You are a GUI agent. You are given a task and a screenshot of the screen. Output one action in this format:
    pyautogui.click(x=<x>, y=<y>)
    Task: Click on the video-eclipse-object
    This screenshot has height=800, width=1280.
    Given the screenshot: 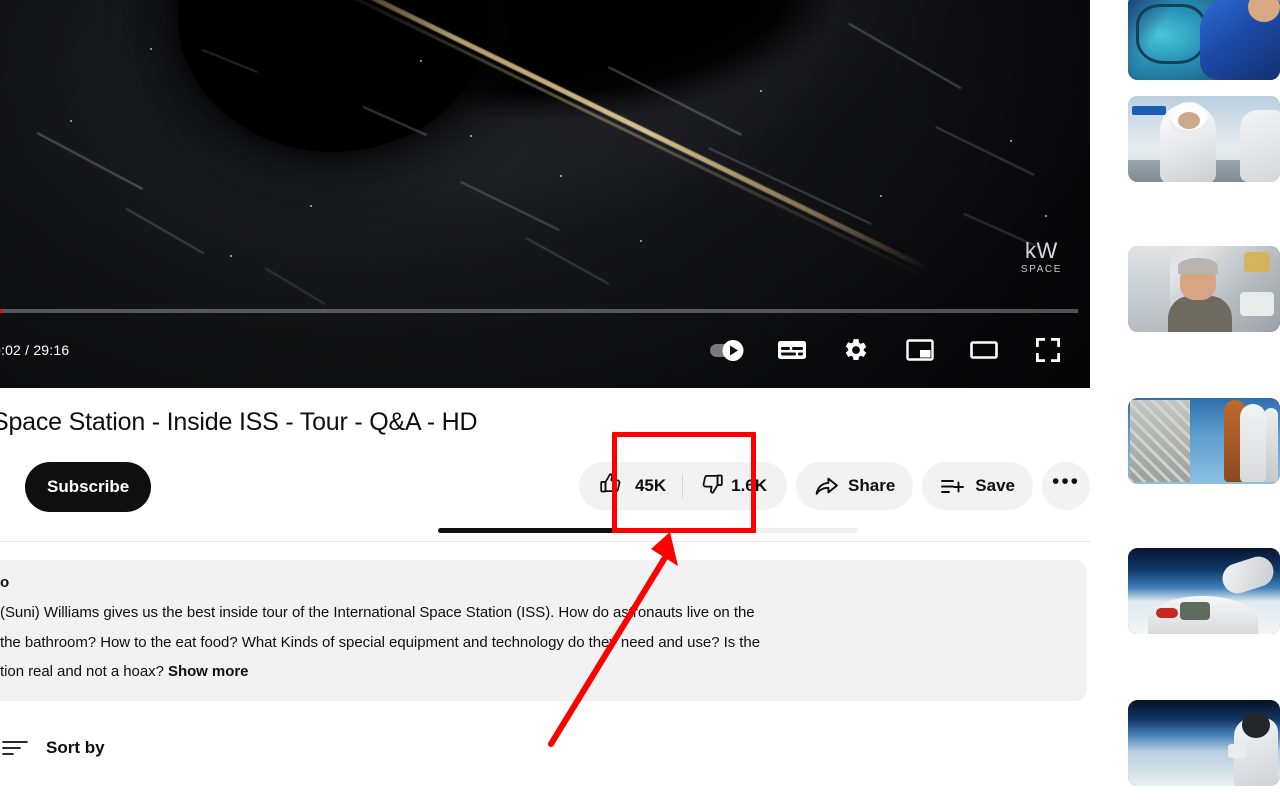 What is the action you would take?
    pyautogui.click(x=333, y=76)
    